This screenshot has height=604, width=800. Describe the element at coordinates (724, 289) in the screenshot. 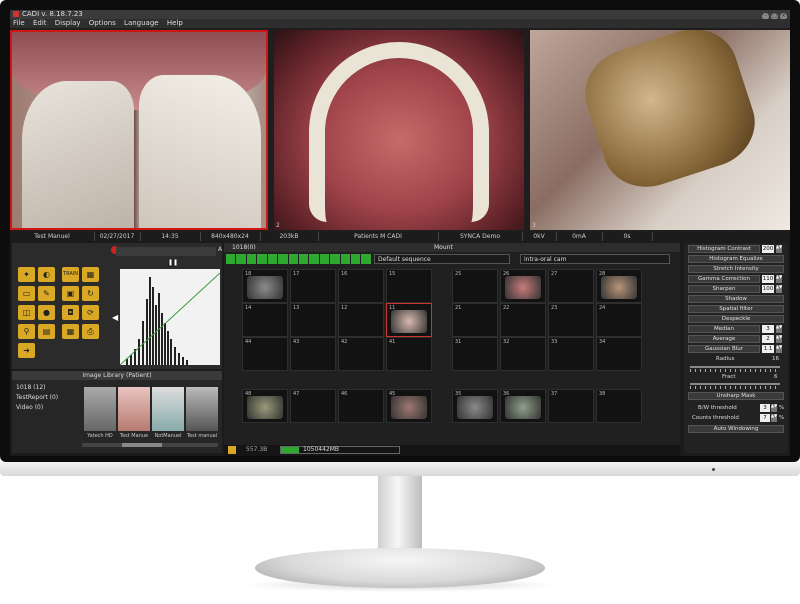

I see `sharpen-button: Sharpen` at that location.